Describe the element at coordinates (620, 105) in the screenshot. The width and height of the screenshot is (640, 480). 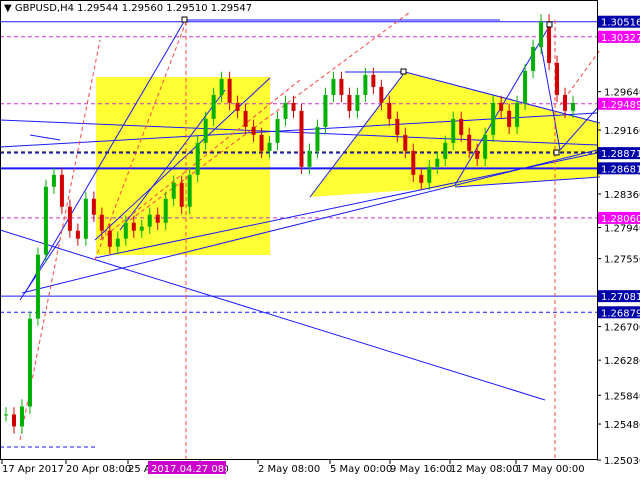
I see `level-label: 1.29489` at that location.